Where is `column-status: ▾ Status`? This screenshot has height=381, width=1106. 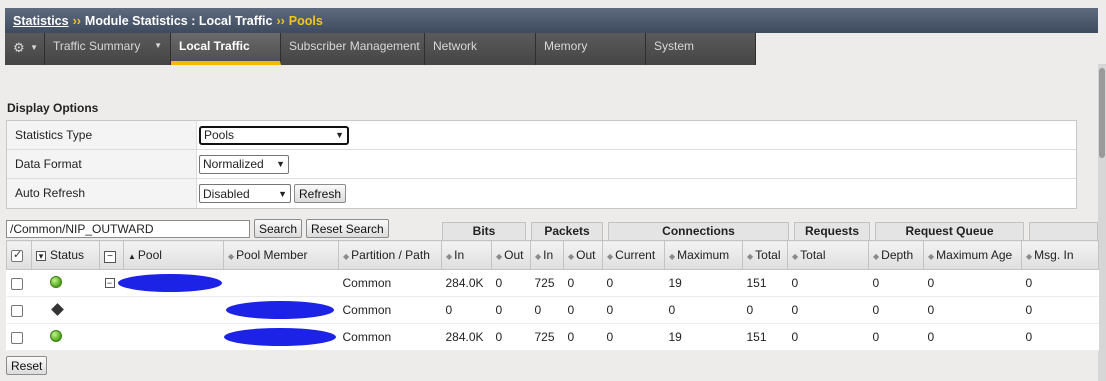 column-status: ▾ Status is located at coordinates (65, 255).